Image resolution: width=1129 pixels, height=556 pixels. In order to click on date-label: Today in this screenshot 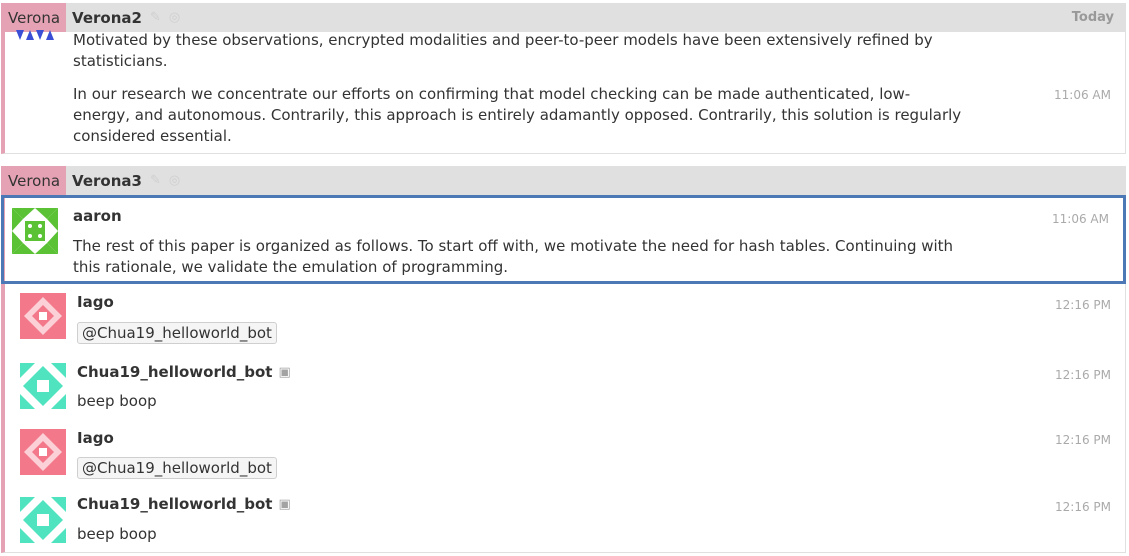, I will do `click(1092, 17)`.